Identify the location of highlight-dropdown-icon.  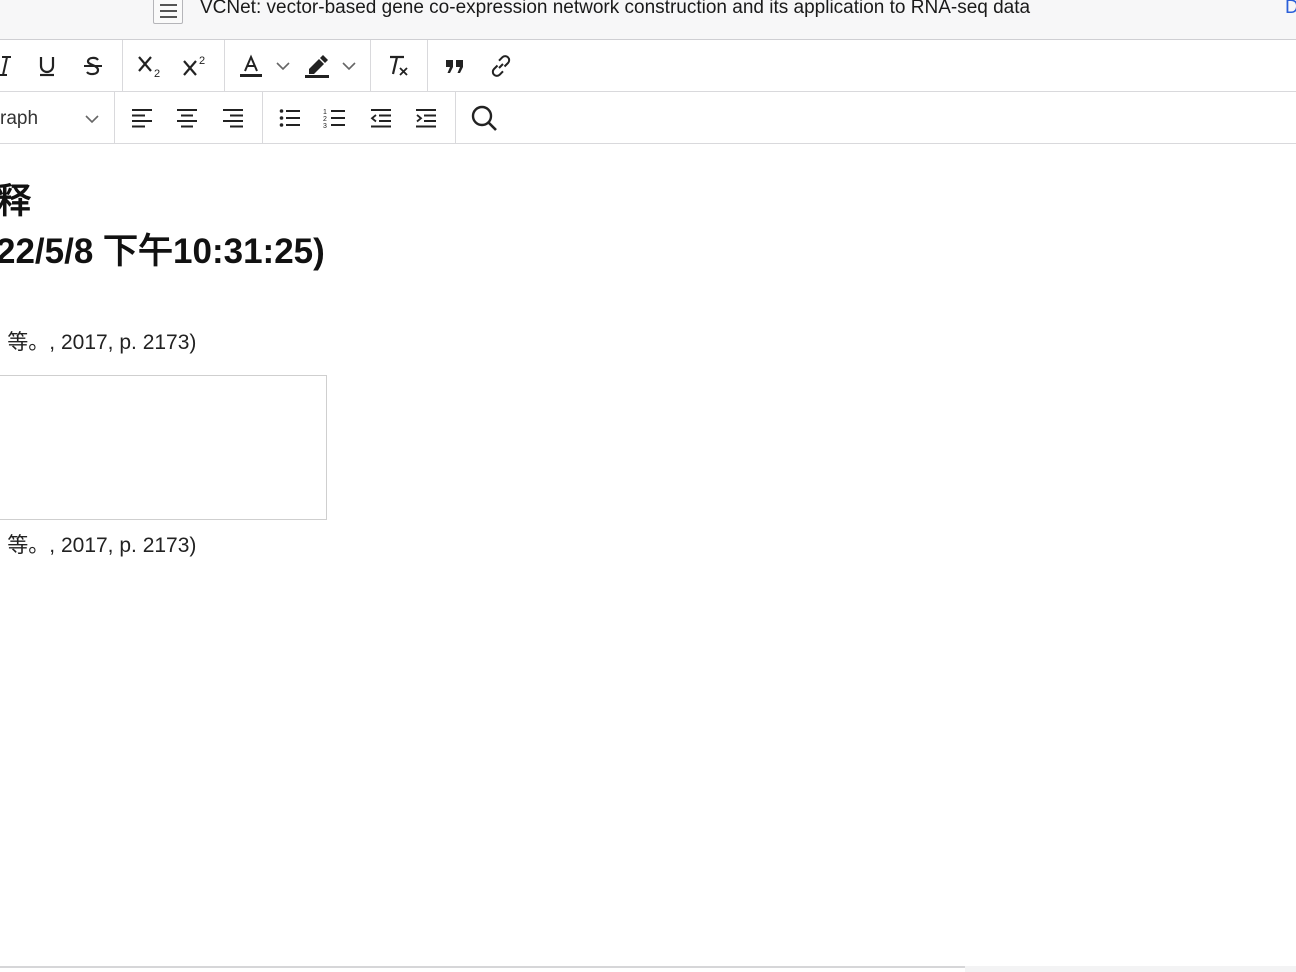
(349, 66).